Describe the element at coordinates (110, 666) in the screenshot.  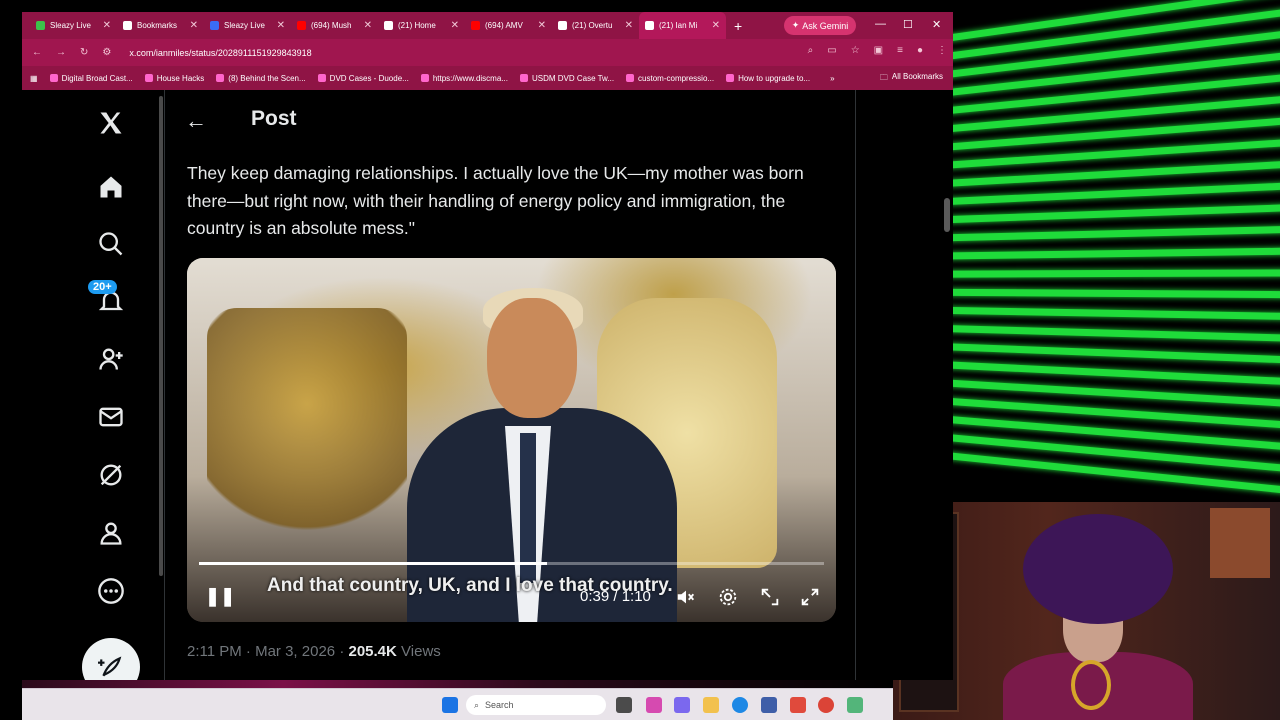
I see `feather-icon` at that location.